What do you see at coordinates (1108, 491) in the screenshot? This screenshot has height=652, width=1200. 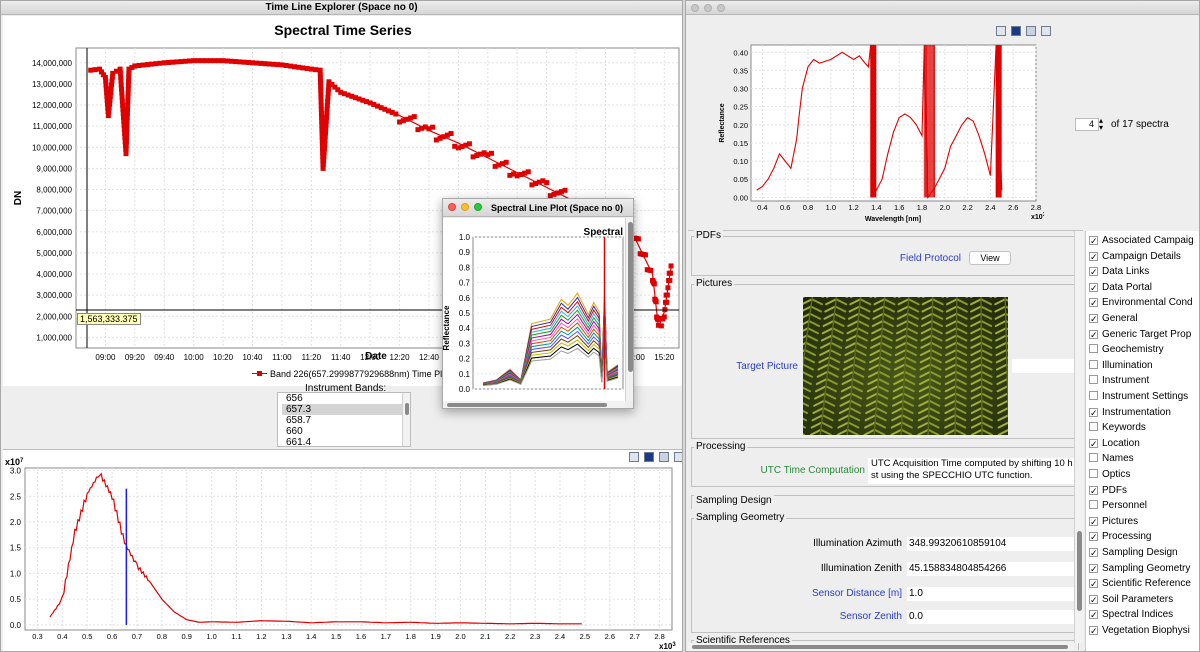 I see `category-item: ✓ PDFs` at bounding box center [1108, 491].